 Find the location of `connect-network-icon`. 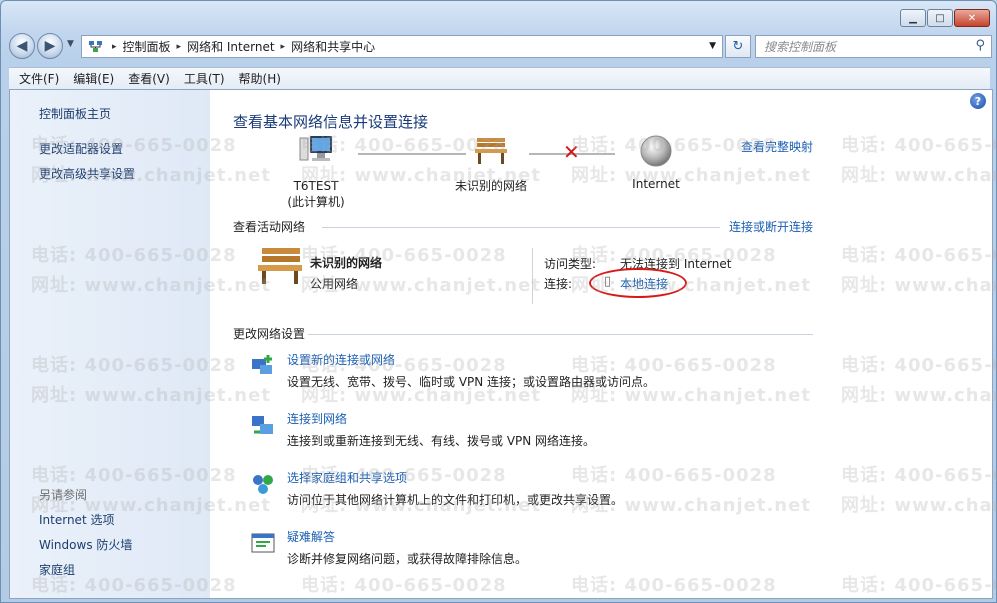

connect-network-icon is located at coordinates (262, 425).